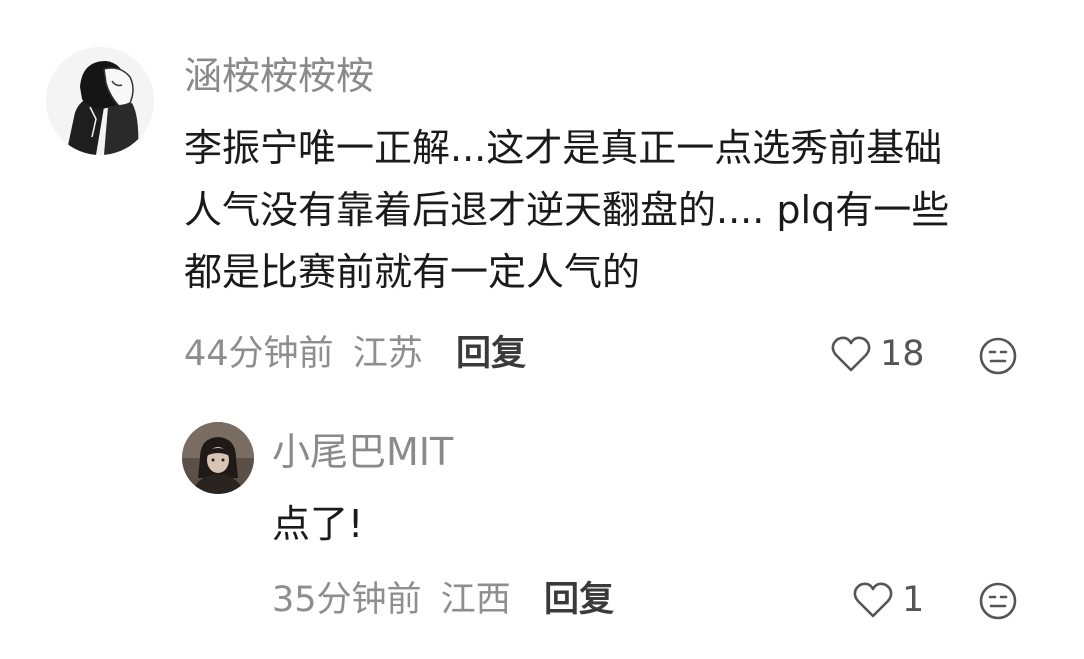 The width and height of the screenshot is (1084, 659). I want to click on comment-content-line: 李振宁唯一正解...这才是真正一点选秀前基础, so click(563, 148).